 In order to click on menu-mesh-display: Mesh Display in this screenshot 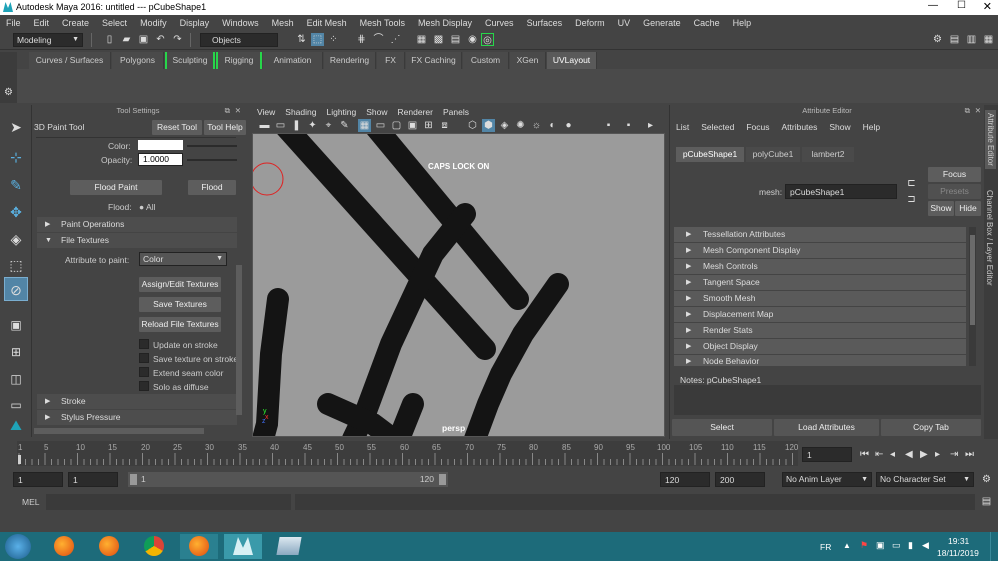, I will do `click(445, 23)`.